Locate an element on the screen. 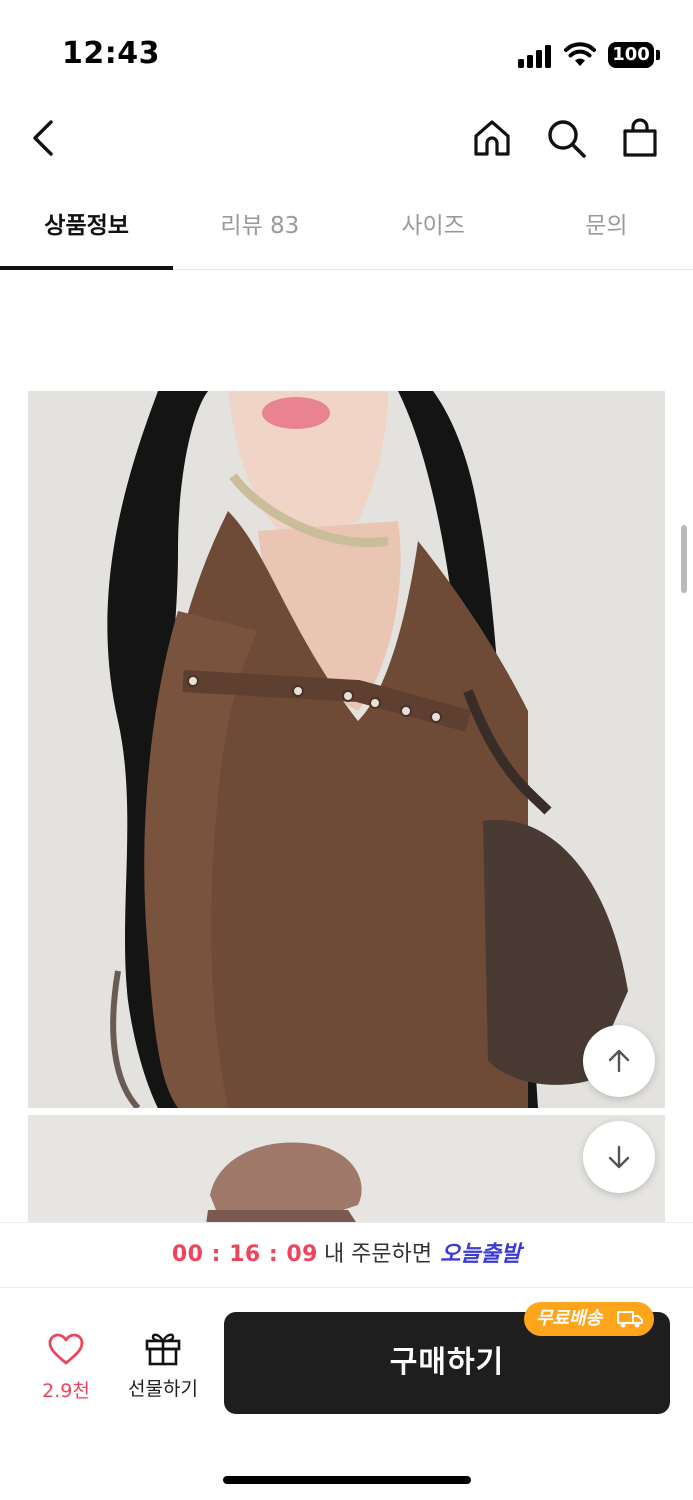 This screenshot has width=693, height=1500. tab-reviews: 리뷰 83 is located at coordinates (259, 229).